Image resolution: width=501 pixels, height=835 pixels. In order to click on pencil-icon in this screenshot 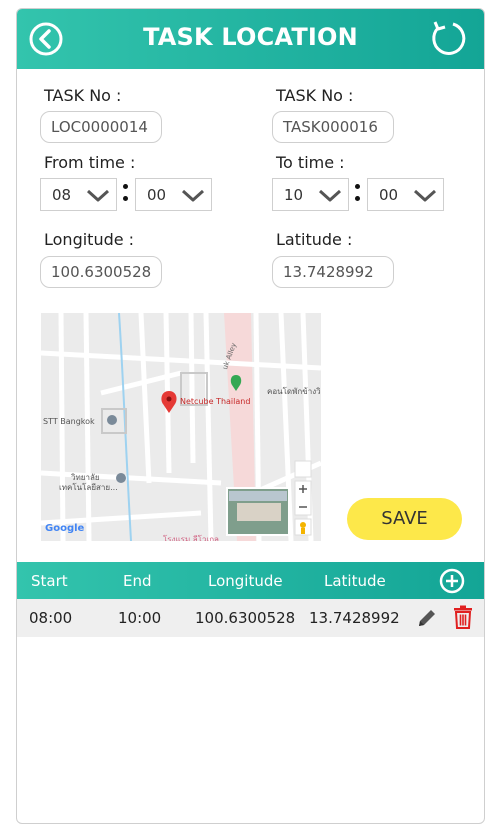, I will do `click(427, 618)`.